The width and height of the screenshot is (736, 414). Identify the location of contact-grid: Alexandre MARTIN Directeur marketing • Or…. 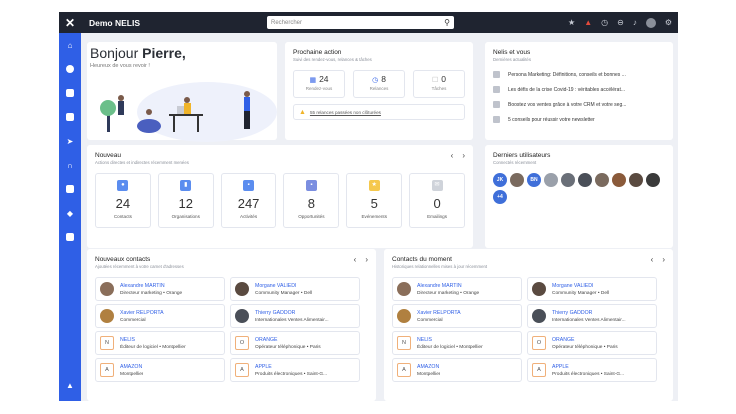
(231, 329).